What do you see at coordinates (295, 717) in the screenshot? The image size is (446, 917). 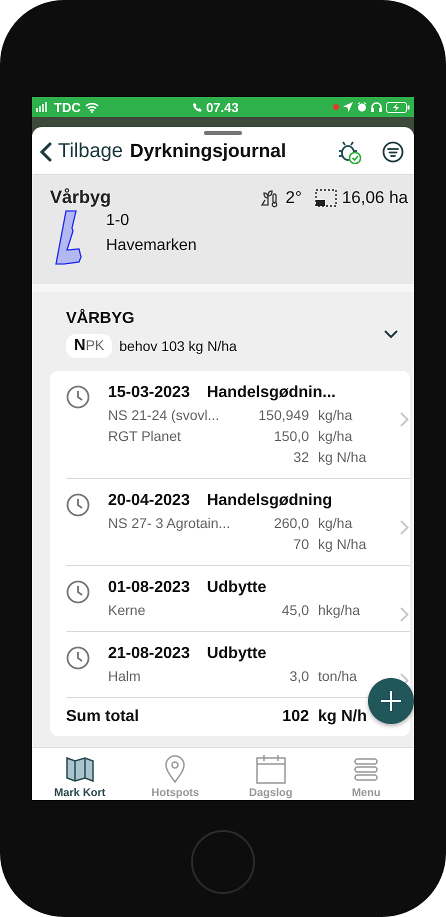 I see `sum-amount: 102` at bounding box center [295, 717].